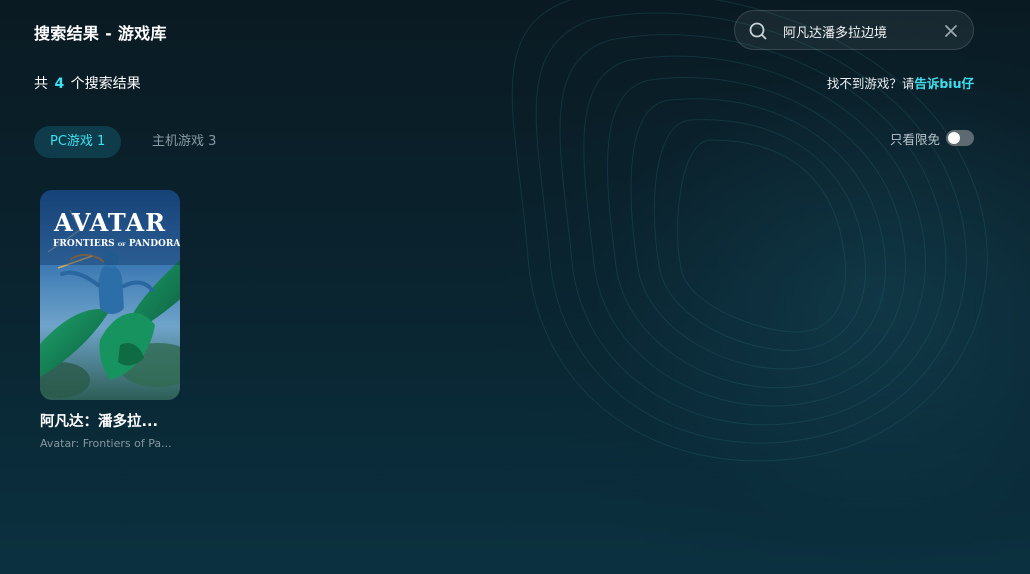 This screenshot has width=1030, height=574. What do you see at coordinates (100, 33) in the screenshot?
I see `page-title: 搜索结果 - 游戏库` at bounding box center [100, 33].